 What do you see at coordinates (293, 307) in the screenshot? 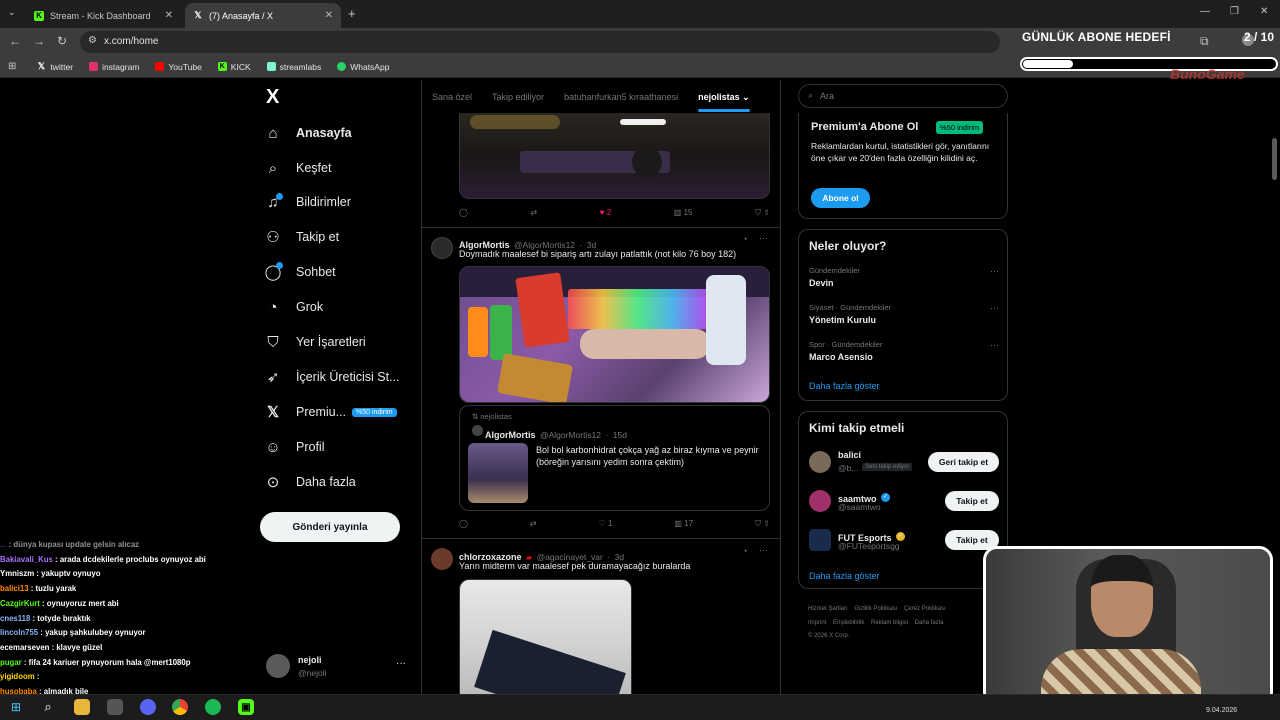
I see `nav-grok: ◔ Grok` at bounding box center [293, 307].